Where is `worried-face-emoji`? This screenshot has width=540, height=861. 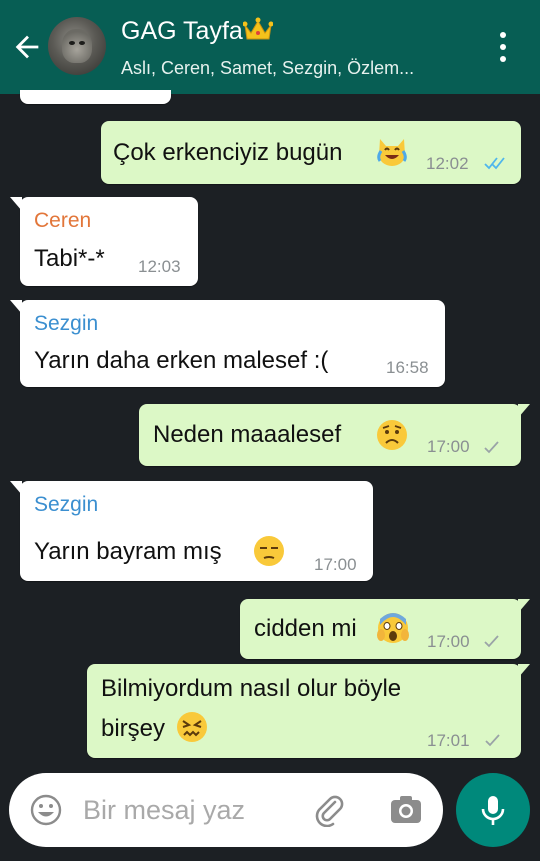 worried-face-emoji is located at coordinates (392, 435).